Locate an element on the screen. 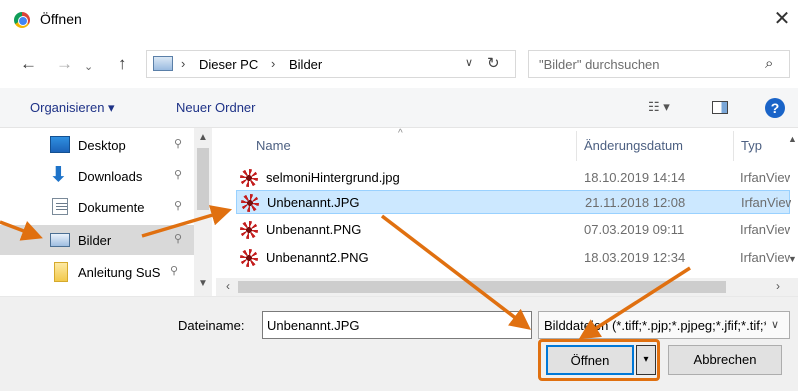  search-input: "Bilder" durchsuchen ⌕ is located at coordinates (659, 64).